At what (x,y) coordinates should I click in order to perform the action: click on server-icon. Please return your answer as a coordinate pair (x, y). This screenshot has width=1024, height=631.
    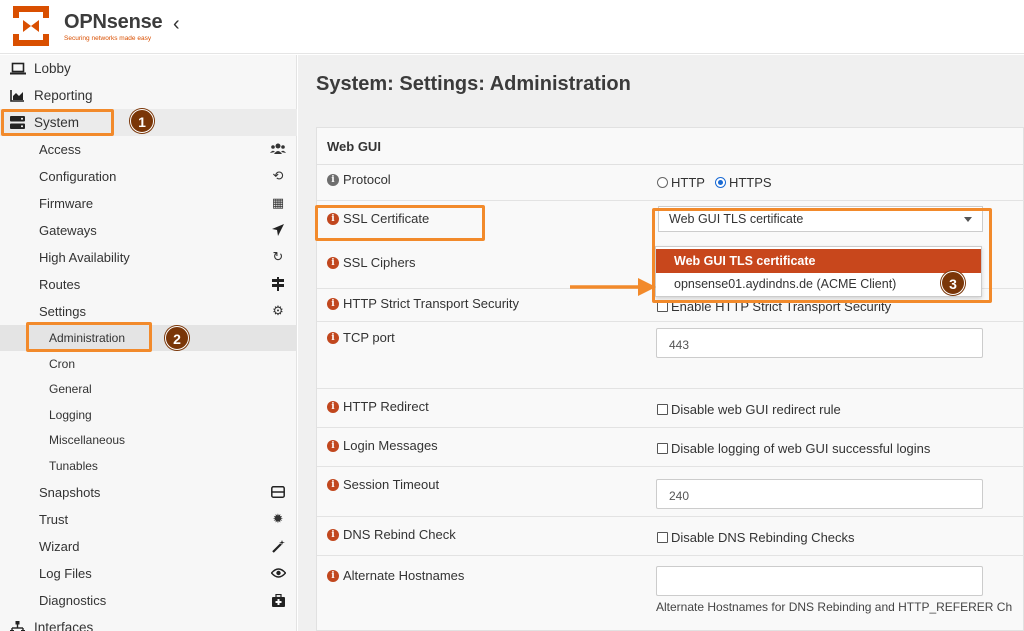
    Looking at the image, I should click on (18, 122).